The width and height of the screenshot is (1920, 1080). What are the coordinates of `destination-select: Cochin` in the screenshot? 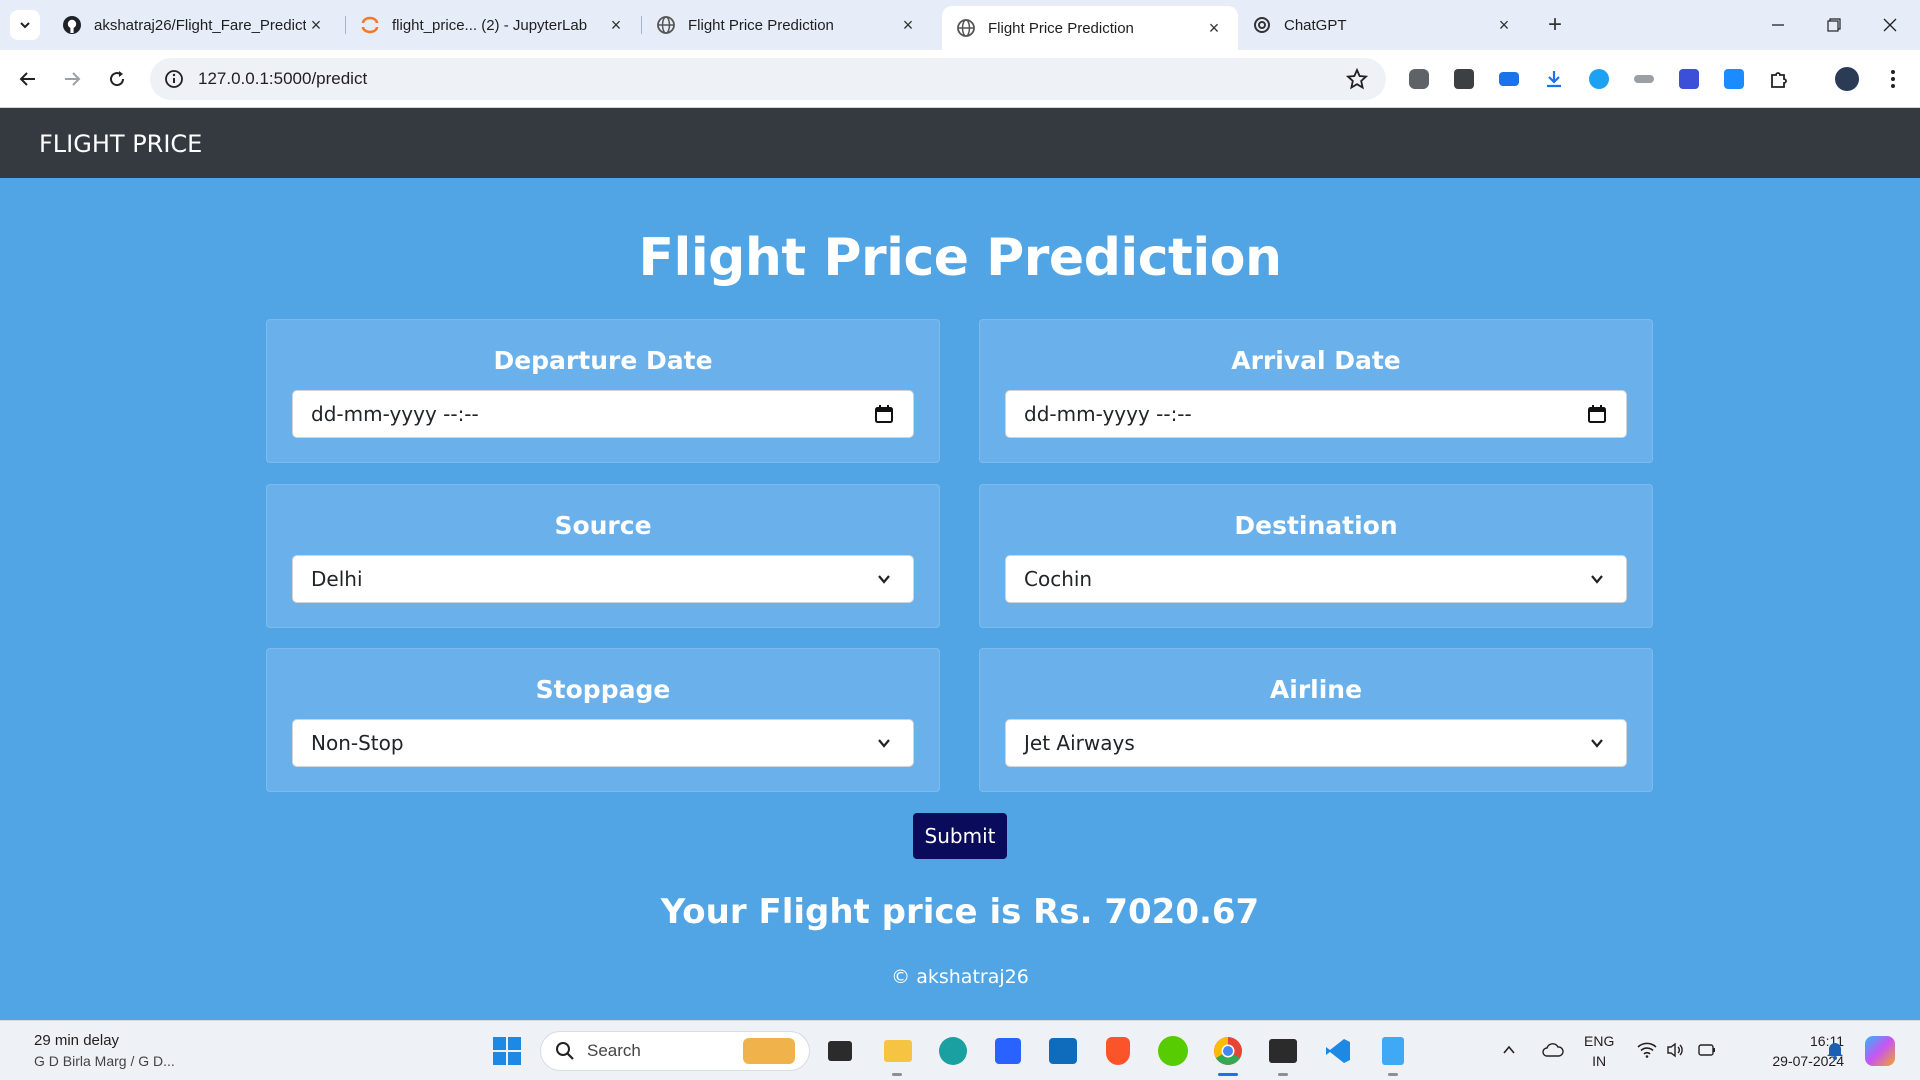 It's located at (1316, 579).